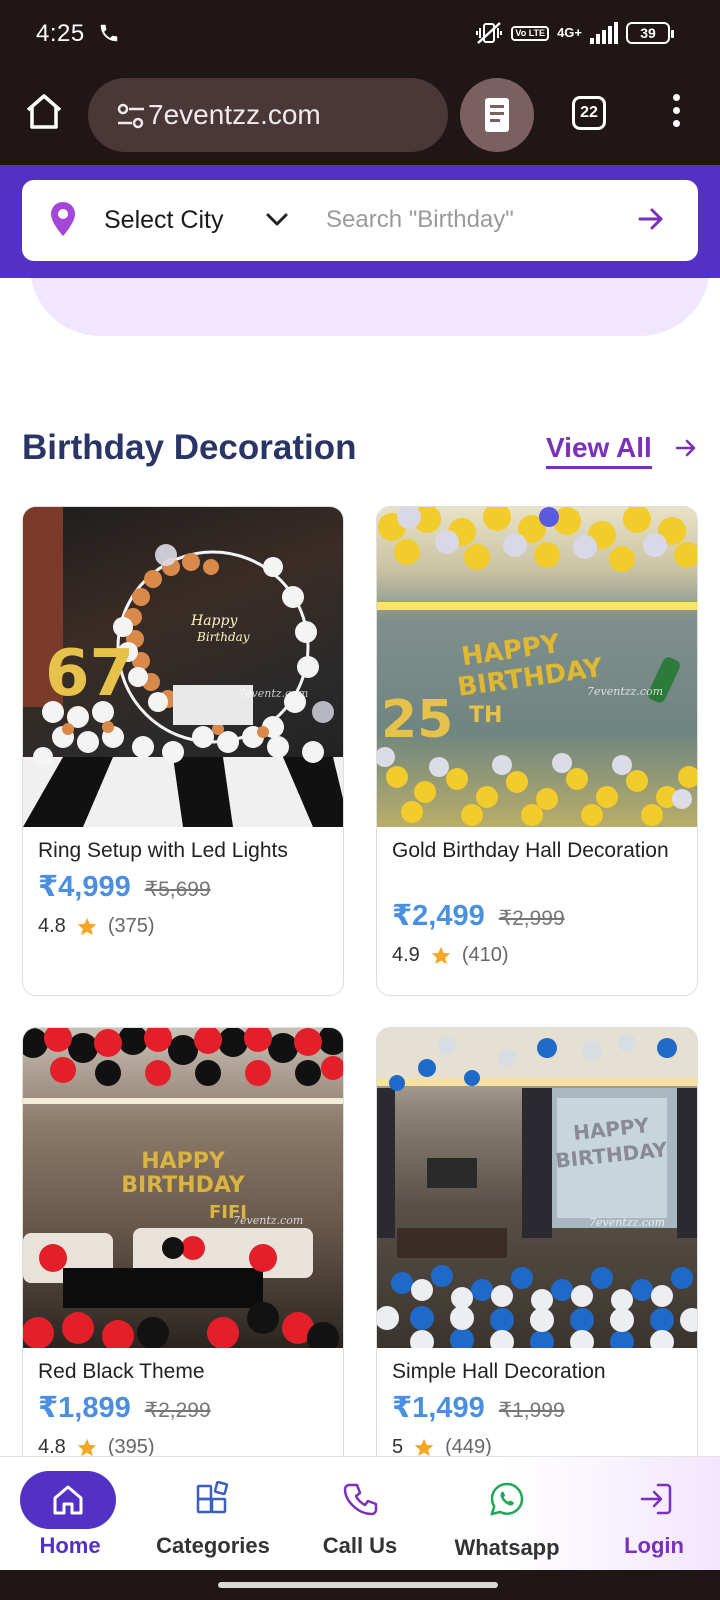 Image resolution: width=720 pixels, height=1600 pixels. Describe the element at coordinates (651, 219) in the screenshot. I see `search-submit-icon` at that location.